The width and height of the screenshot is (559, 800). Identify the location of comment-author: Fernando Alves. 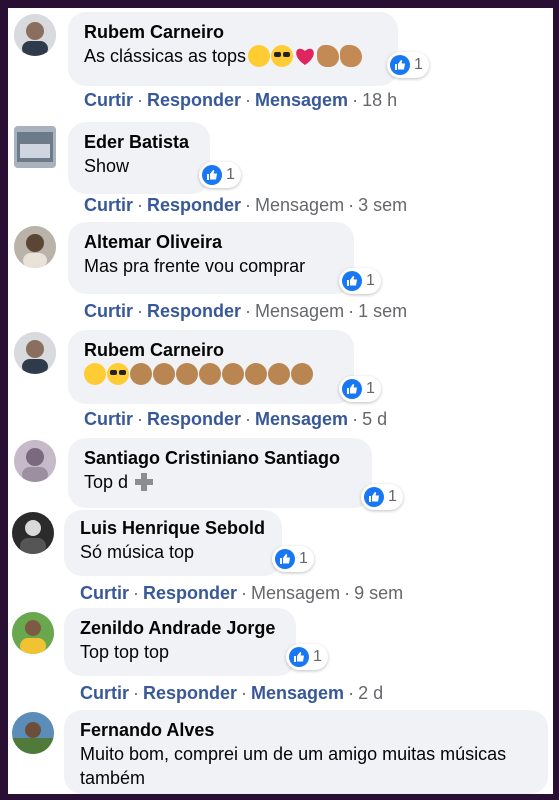
(307, 730).